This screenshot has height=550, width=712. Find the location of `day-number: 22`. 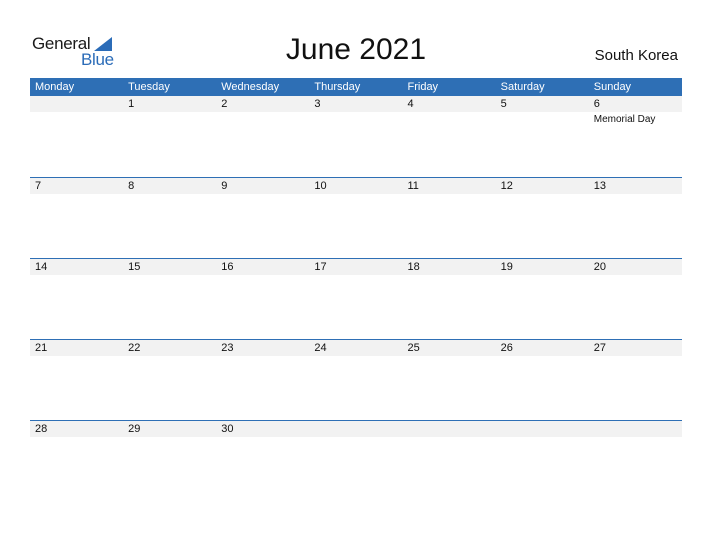

day-number: 22 is located at coordinates (134, 348).